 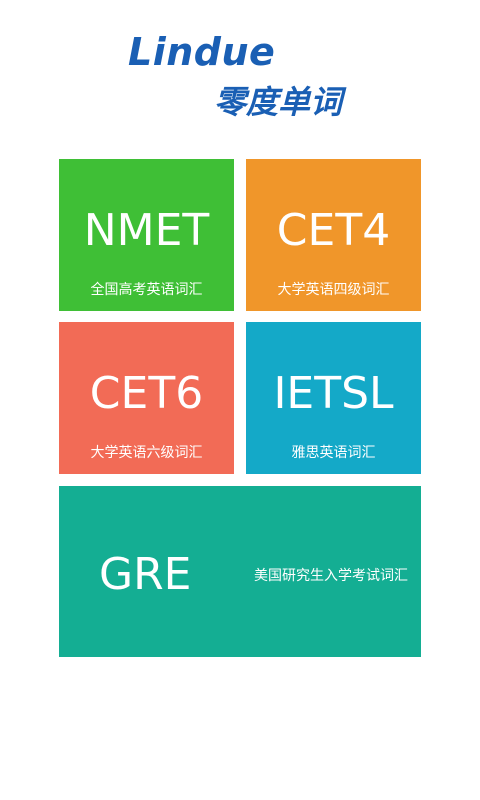 What do you see at coordinates (333, 452) in the screenshot?
I see `tile-ietsl-subtitle: 雅思英语词汇` at bounding box center [333, 452].